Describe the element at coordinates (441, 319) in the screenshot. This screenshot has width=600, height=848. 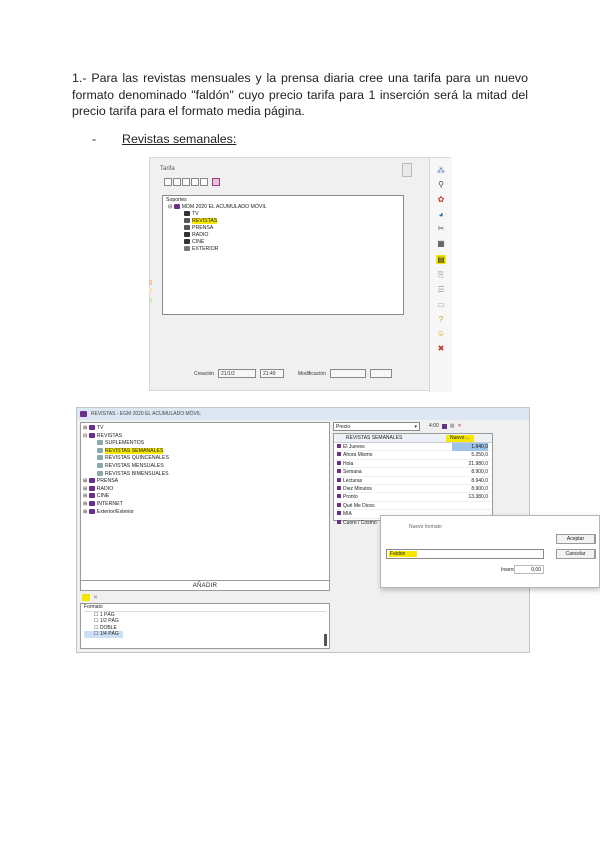
I see `help-icon: ?` at that location.